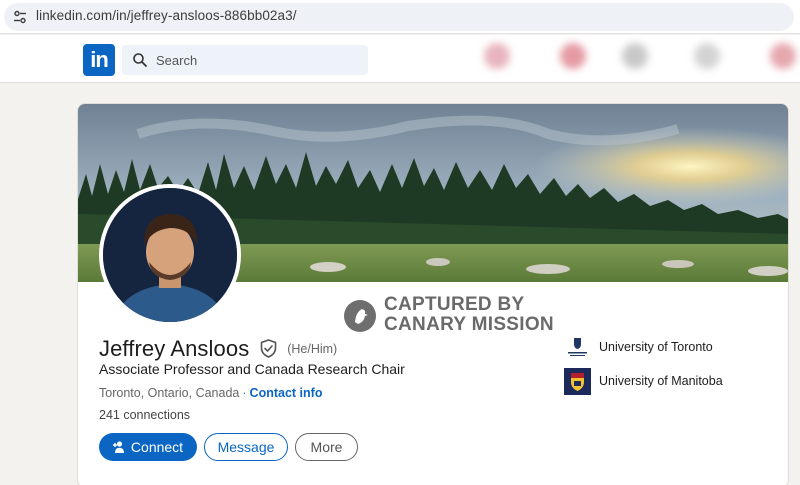 This screenshot has width=800, height=485. Describe the element at coordinates (170, 255) in the screenshot. I see `profile-photo` at that location.